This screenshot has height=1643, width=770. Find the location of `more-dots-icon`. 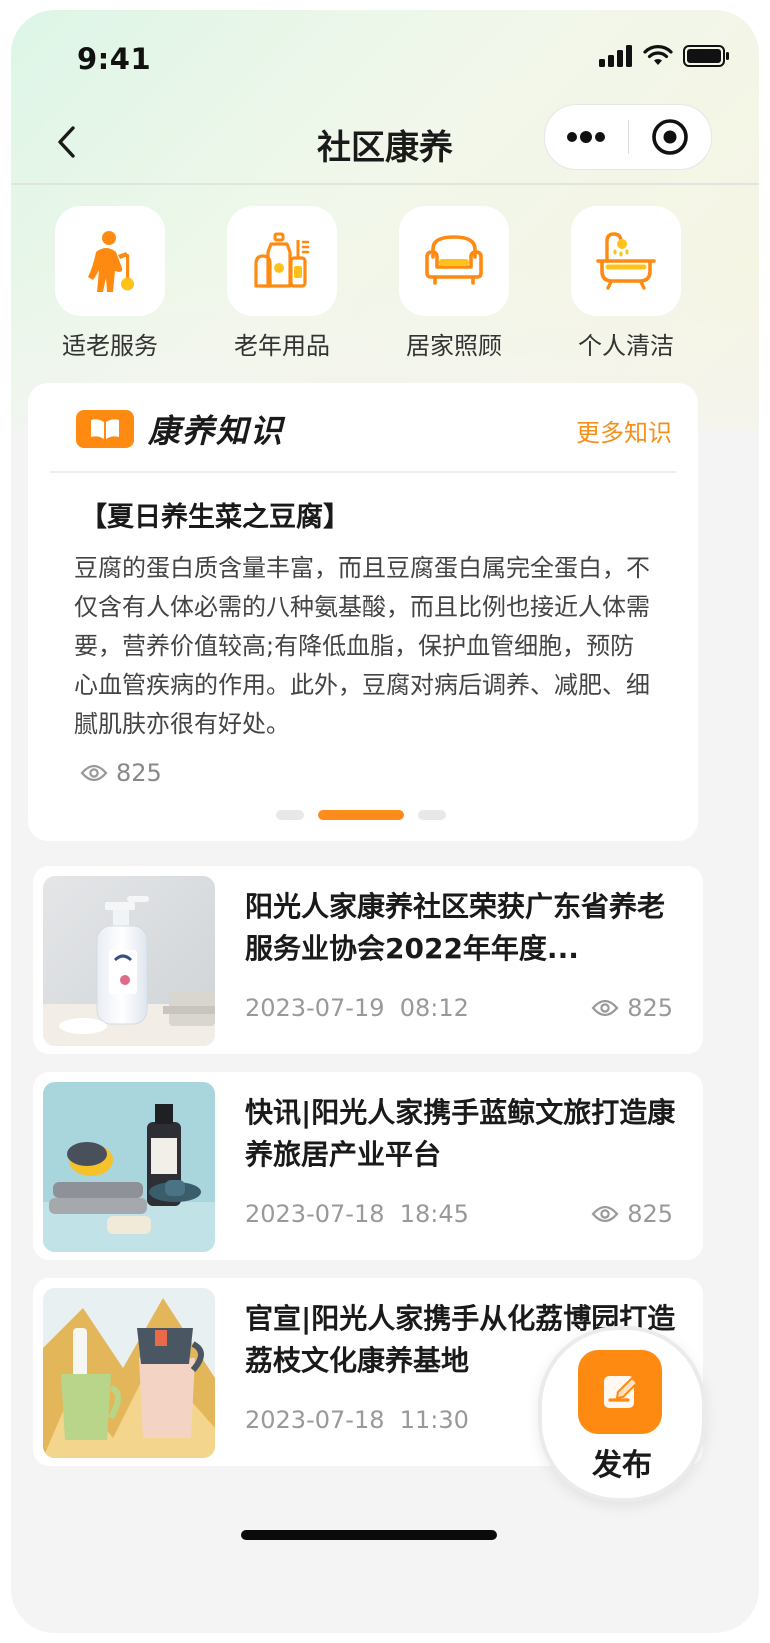

more-dots-icon is located at coordinates (586, 137).